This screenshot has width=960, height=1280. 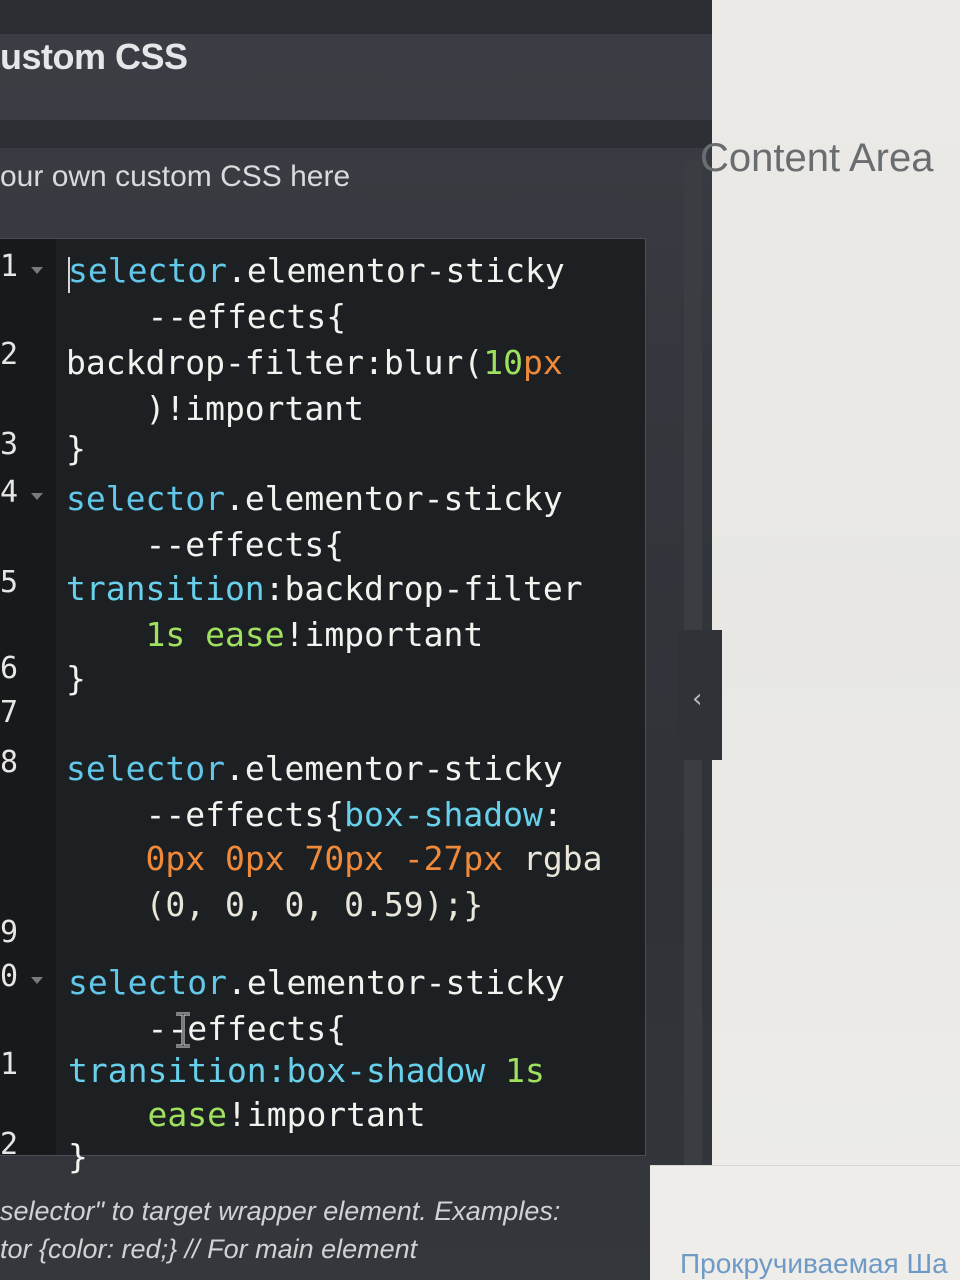 I want to click on code-line: 1s ease!important, so click(x=274, y=634).